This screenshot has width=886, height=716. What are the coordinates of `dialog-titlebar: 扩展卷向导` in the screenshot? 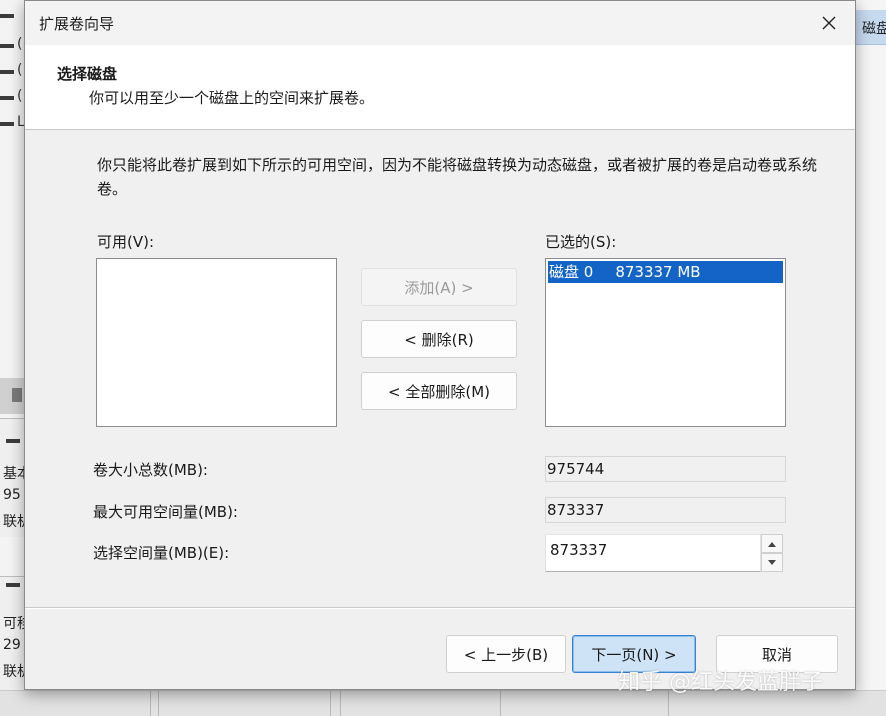 It's located at (440, 23).